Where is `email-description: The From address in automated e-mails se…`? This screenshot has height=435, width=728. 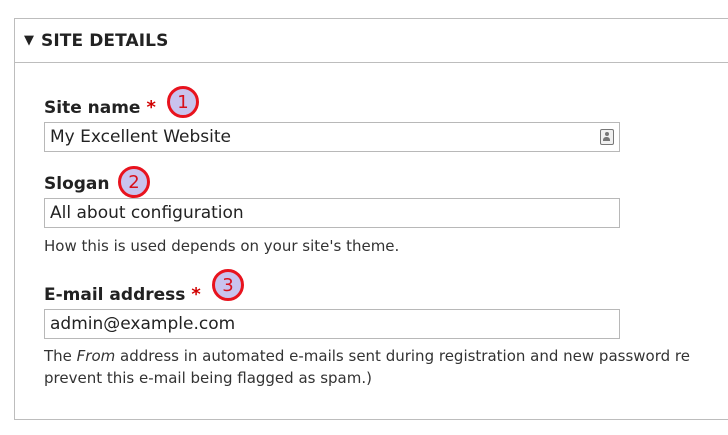 email-description: The From address in automated e-mails se… is located at coordinates (367, 367).